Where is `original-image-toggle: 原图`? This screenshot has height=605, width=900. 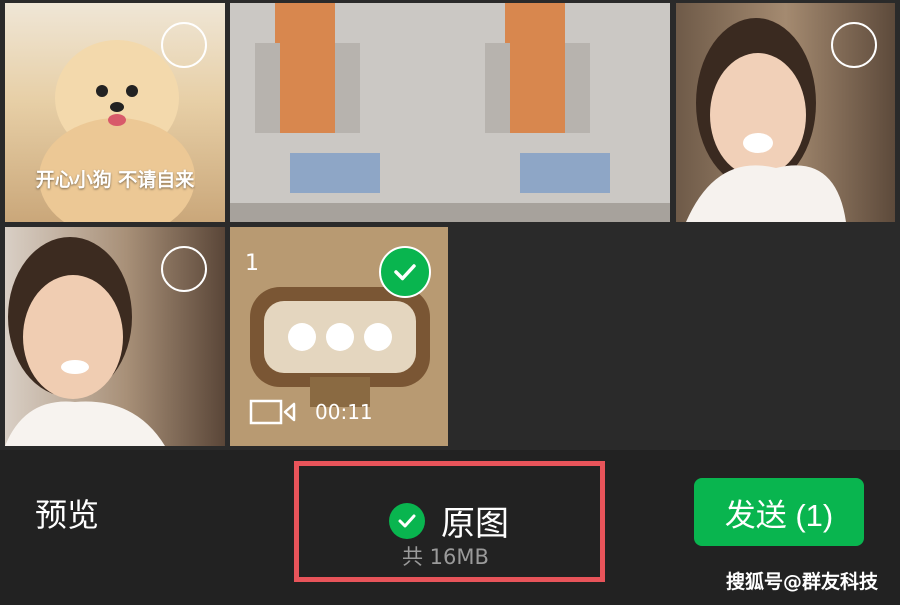
original-image-toggle: 原图 is located at coordinates (449, 520).